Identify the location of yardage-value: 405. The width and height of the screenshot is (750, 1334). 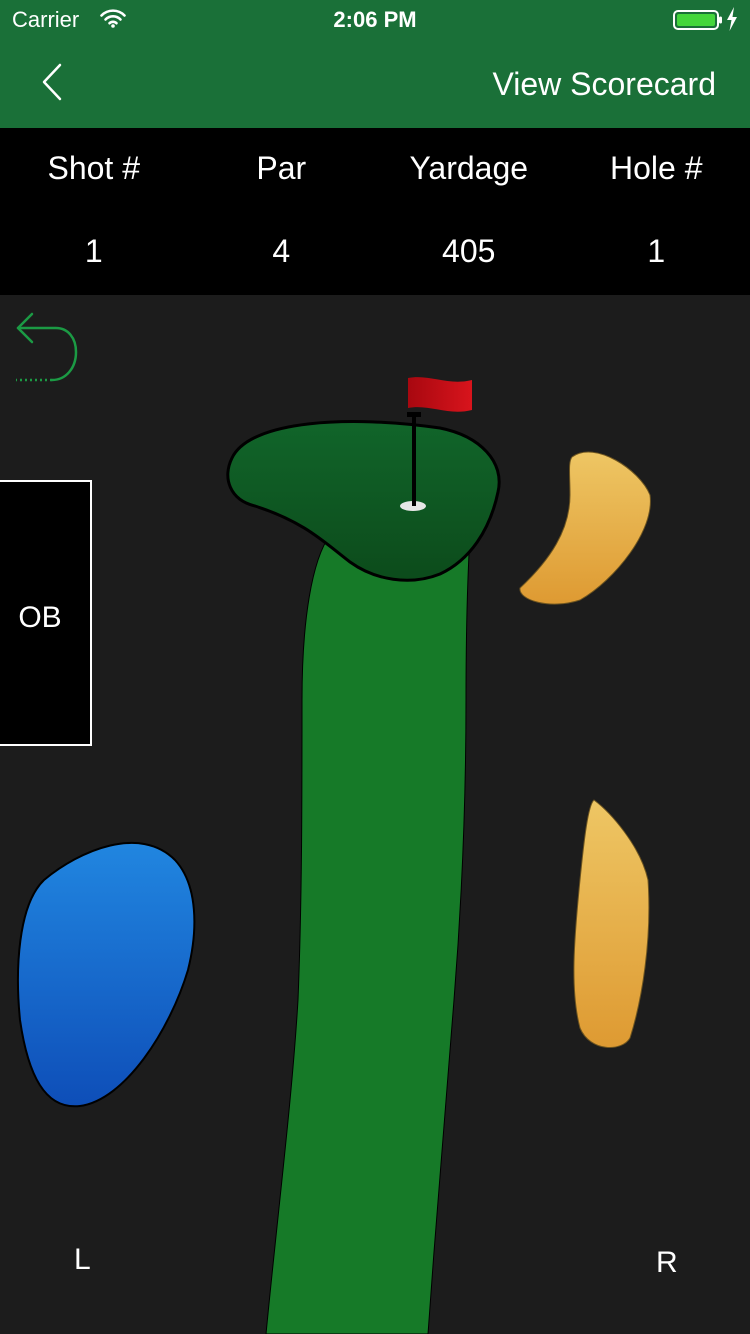
(469, 251).